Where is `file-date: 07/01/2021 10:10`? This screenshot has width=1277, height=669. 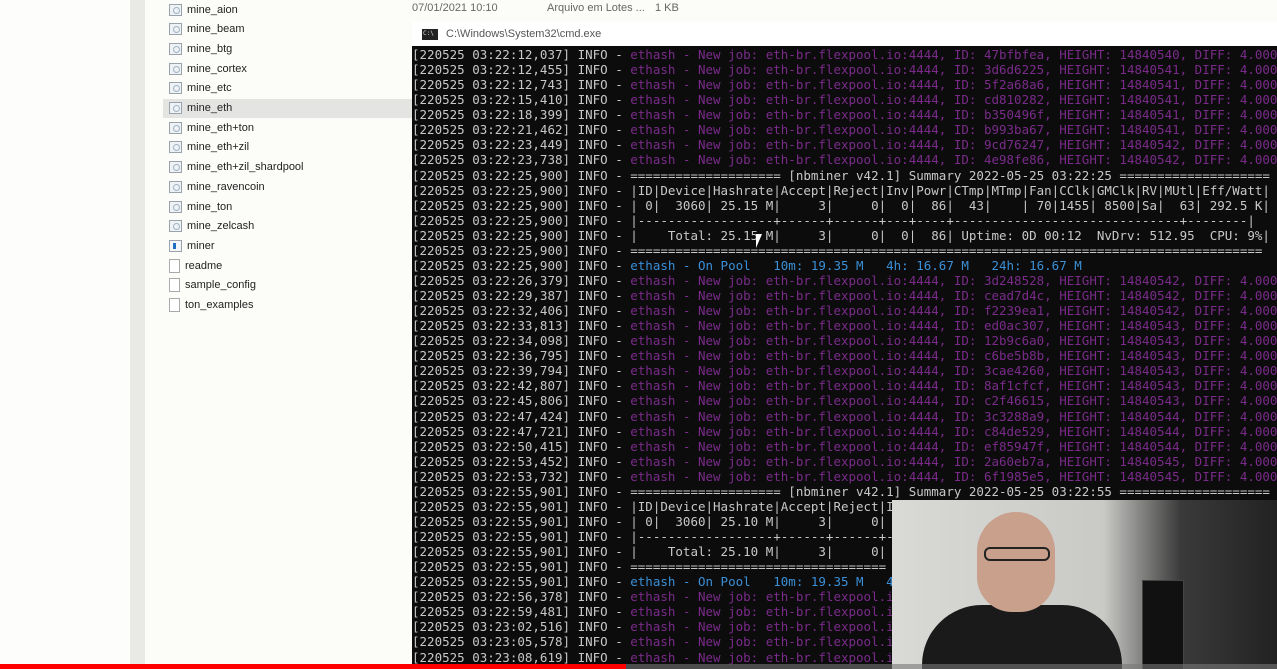 file-date: 07/01/2021 10:10 is located at coordinates (455, 8).